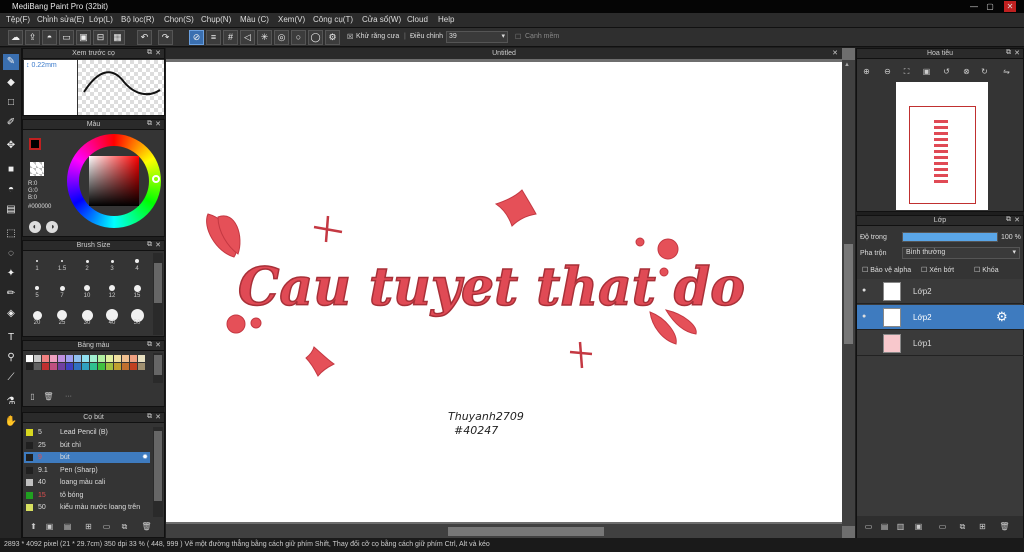 The height and width of the screenshot is (552, 1024). Describe the element at coordinates (504, 531) in the screenshot. I see `horizontal-scrollbar` at that location.